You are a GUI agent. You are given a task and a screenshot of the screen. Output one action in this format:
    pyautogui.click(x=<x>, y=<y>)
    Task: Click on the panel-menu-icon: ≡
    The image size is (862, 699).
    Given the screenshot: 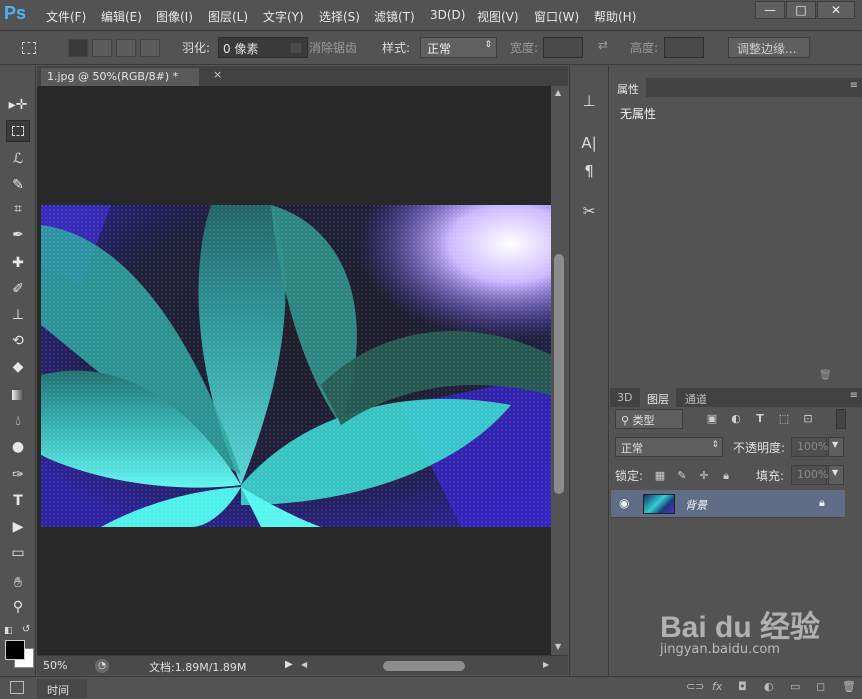 What is the action you would take?
    pyautogui.click(x=854, y=85)
    